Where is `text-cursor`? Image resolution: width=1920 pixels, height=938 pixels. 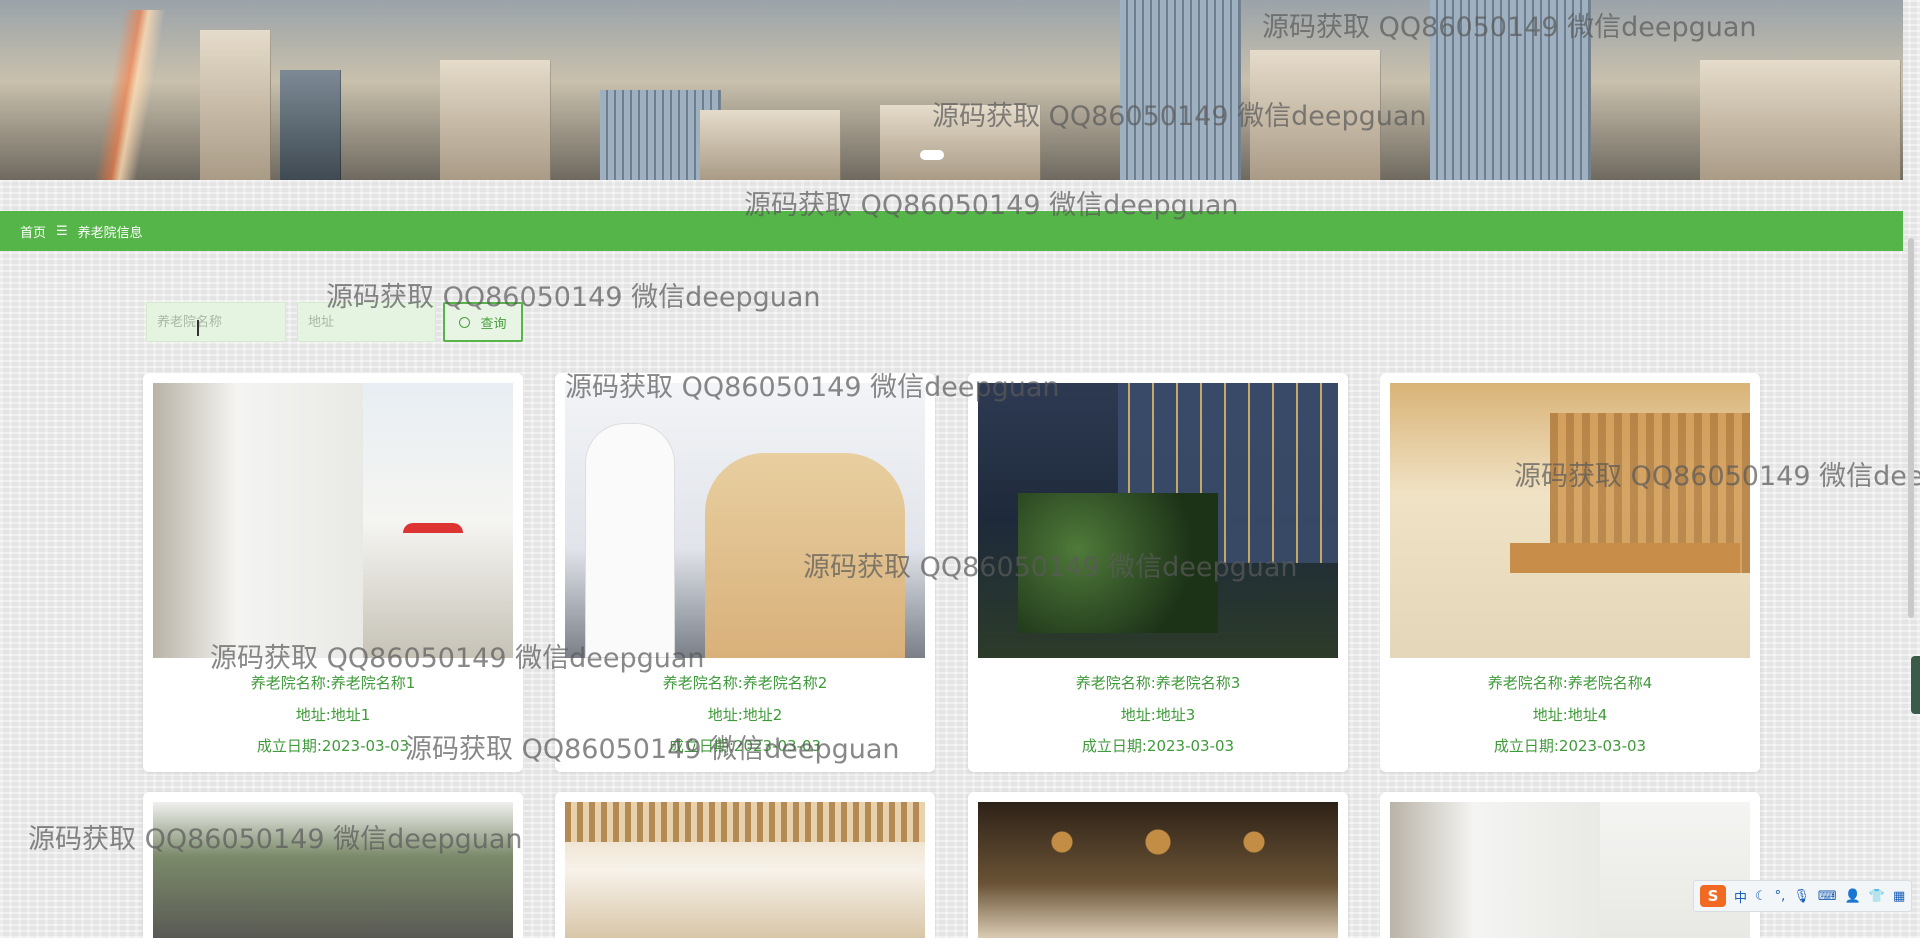 text-cursor is located at coordinates (198, 328).